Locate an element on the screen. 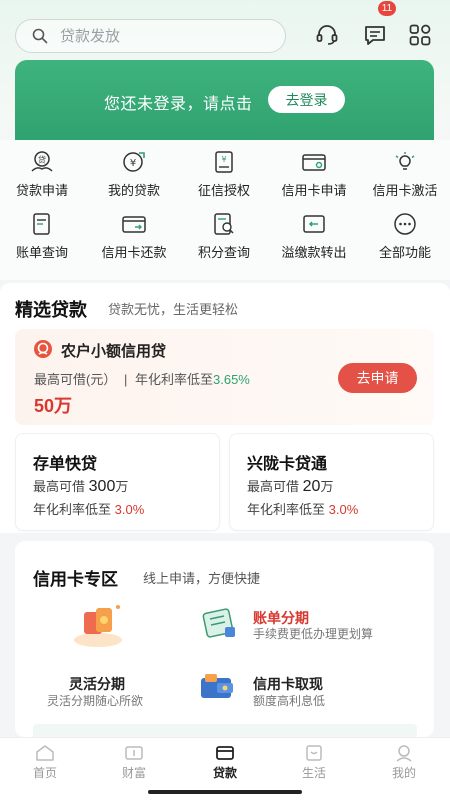 The height and width of the screenshot is (800, 450). loan-card-xinglong: 兴陇卡贷通 最高可借 20万 年化利率低至 3.0% is located at coordinates (331, 482).